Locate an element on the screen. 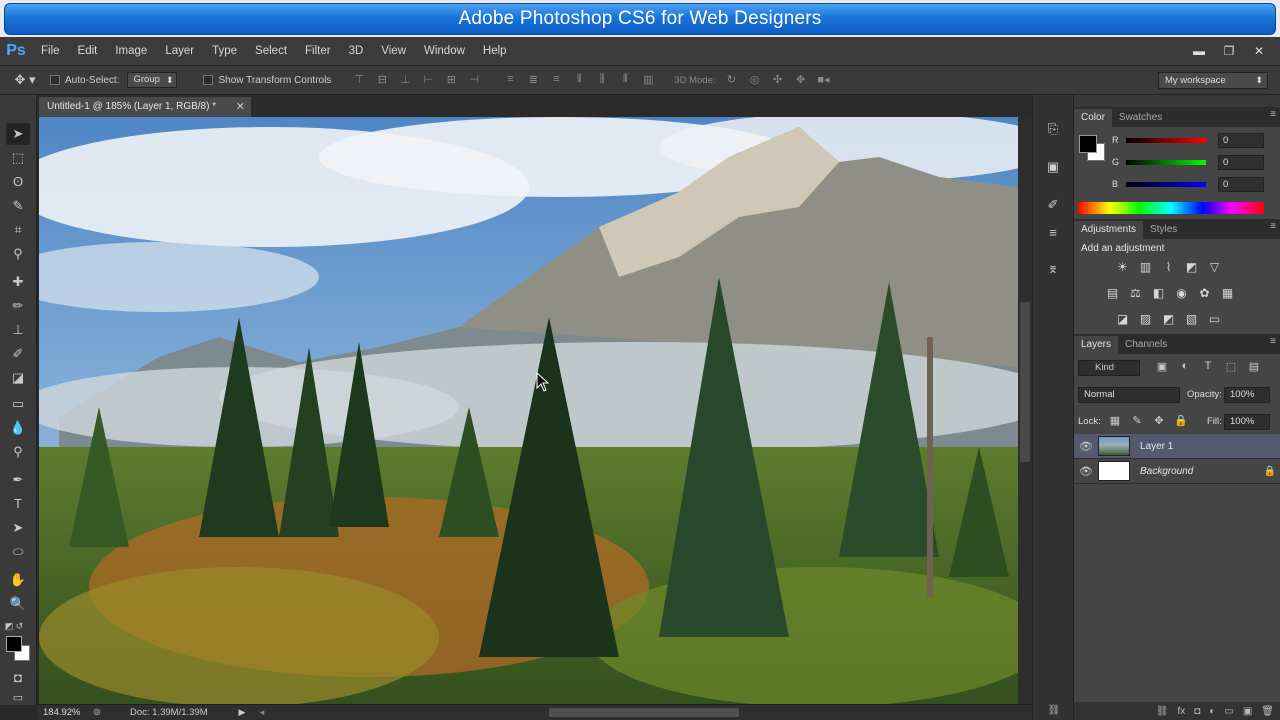 The height and width of the screenshot is (720, 1280). tab-styles: Styles is located at coordinates (1163, 230).